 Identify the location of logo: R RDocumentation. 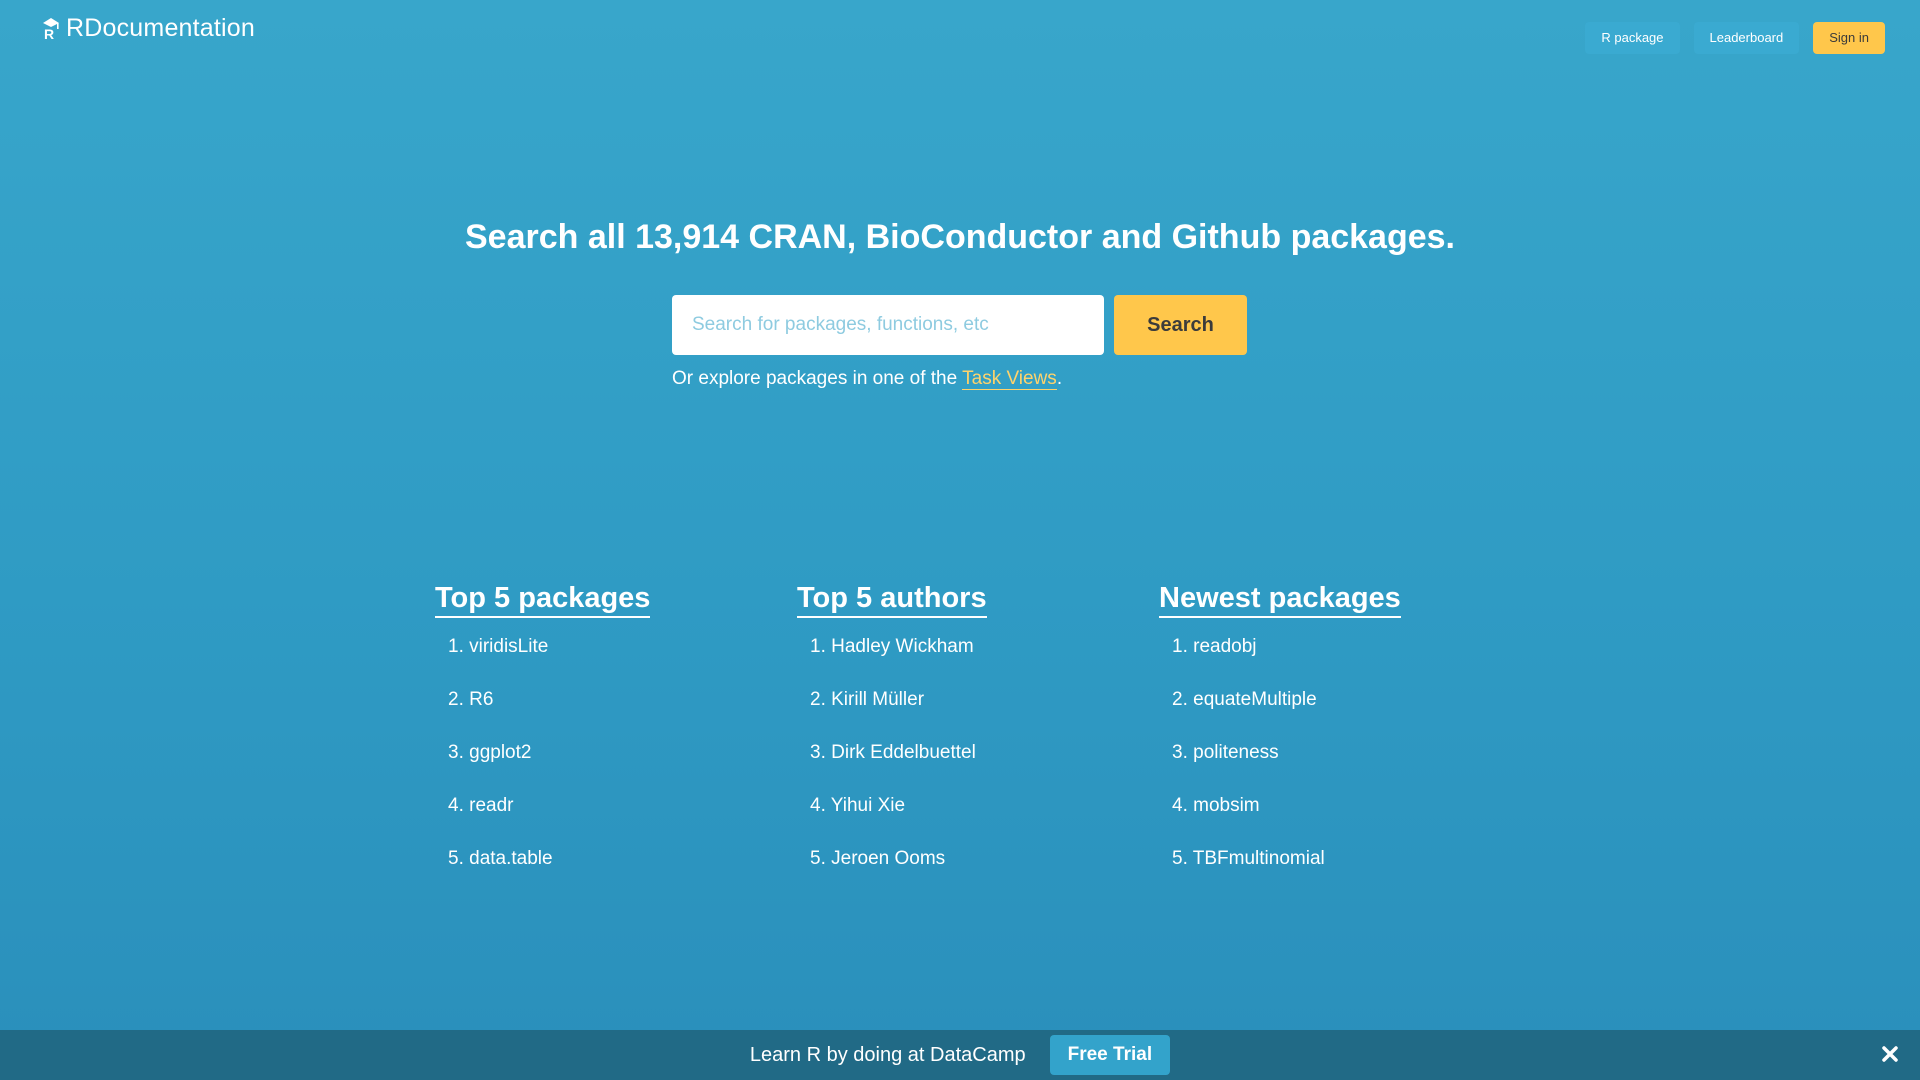
(148, 28).